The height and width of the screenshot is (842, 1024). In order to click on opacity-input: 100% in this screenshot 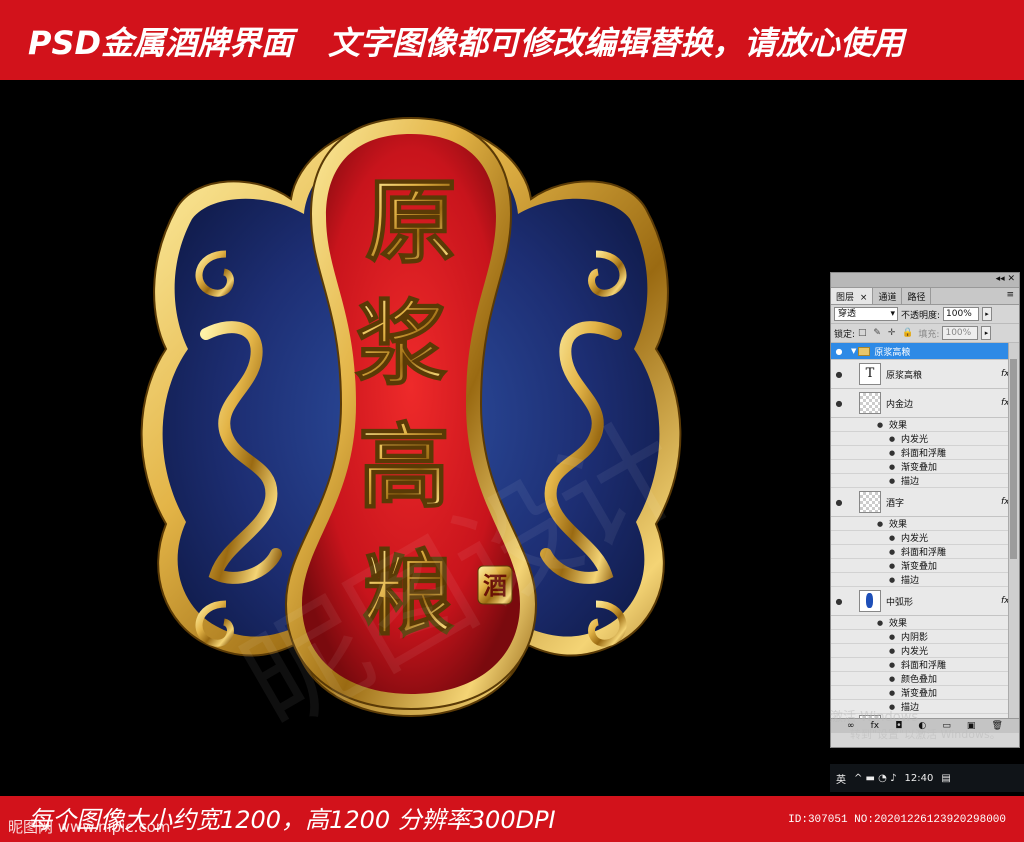, I will do `click(961, 314)`.